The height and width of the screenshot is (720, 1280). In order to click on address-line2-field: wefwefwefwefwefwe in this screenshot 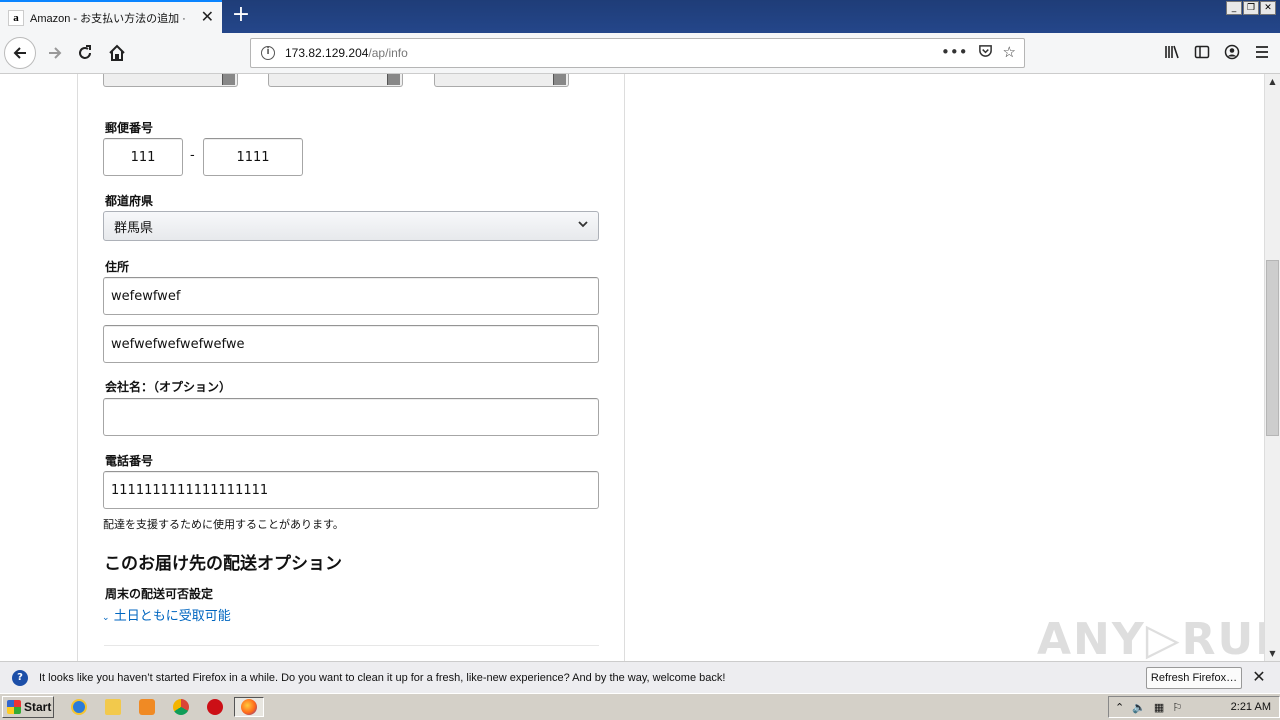, I will do `click(351, 344)`.